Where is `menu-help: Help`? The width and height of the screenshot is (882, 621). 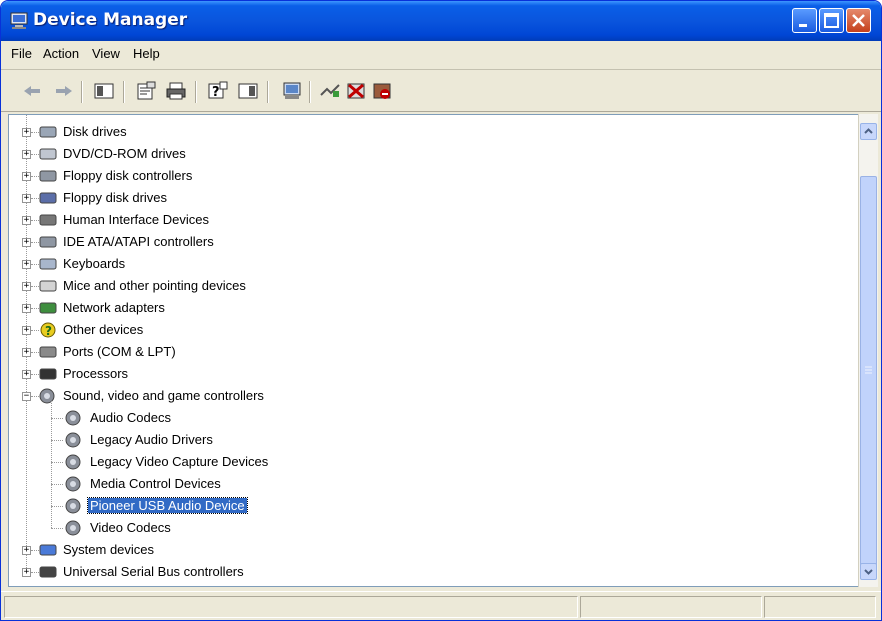
menu-help: Help is located at coordinates (146, 53).